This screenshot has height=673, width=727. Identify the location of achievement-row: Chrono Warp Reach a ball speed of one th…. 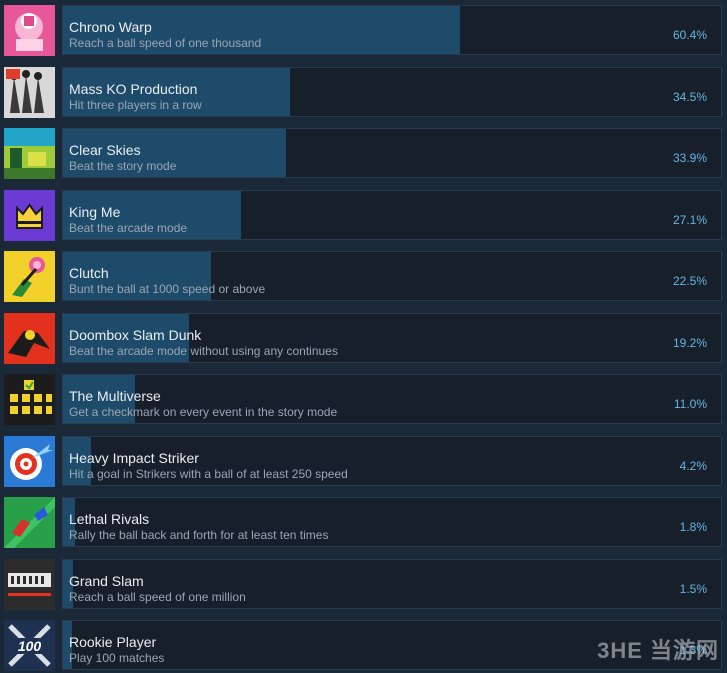
(363, 29).